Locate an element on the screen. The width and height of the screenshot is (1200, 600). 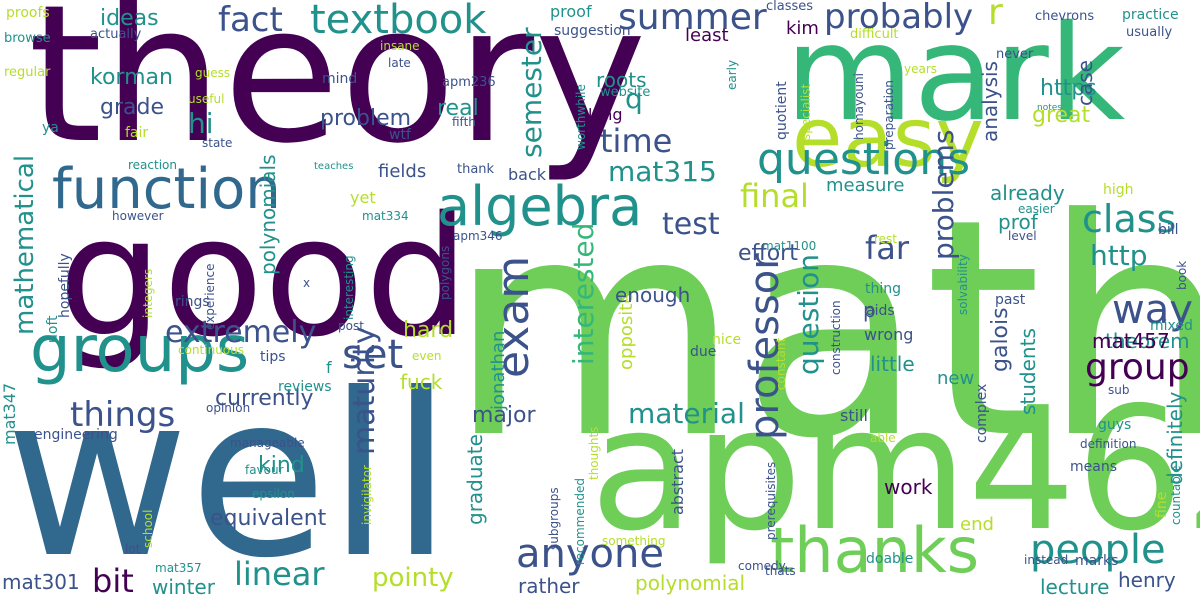
word-recommended: recommended is located at coordinates (580, 521).